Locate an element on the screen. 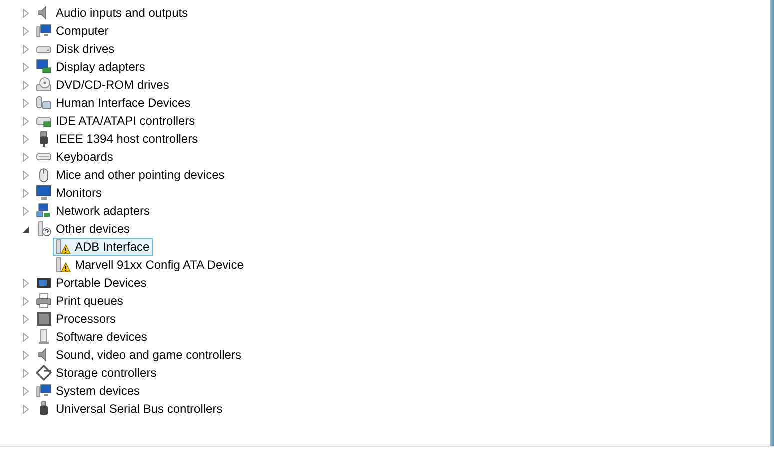 The image size is (774, 449). printer-icon is located at coordinates (44, 301).